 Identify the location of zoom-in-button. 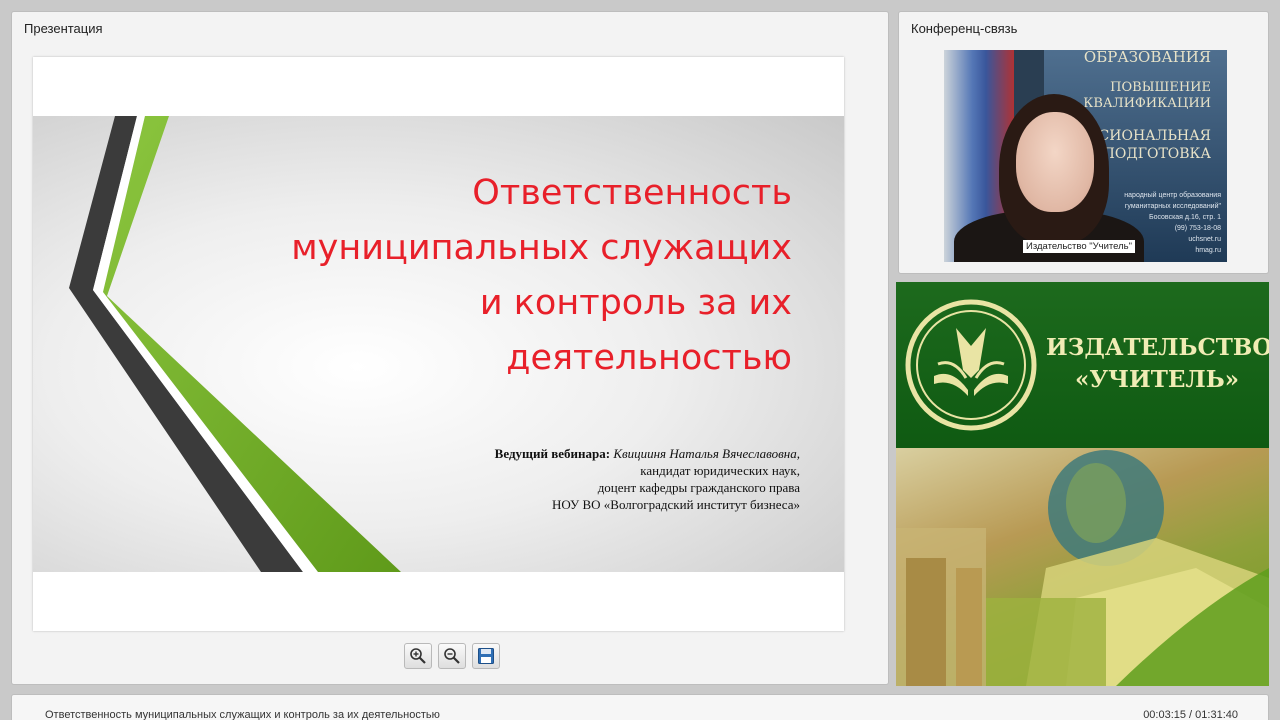
(418, 656).